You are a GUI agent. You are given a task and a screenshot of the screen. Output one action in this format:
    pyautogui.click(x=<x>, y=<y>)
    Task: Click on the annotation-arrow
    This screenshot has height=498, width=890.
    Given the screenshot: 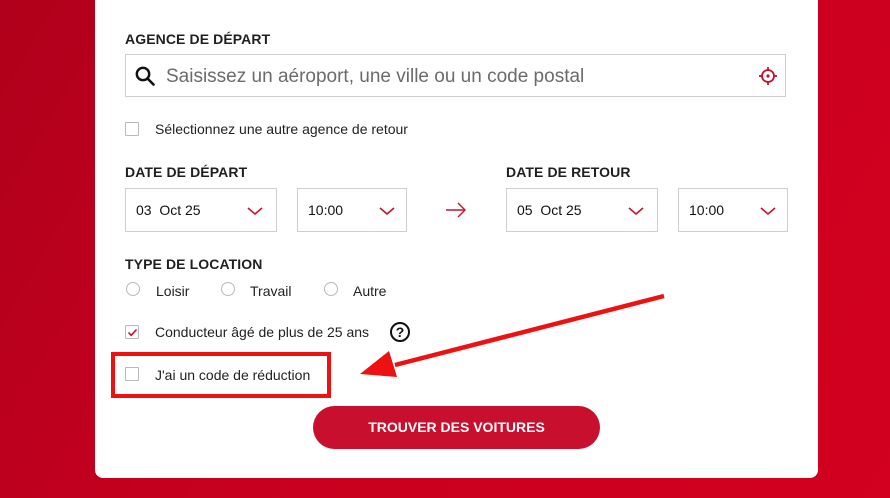 What is the action you would take?
    pyautogui.click(x=512, y=335)
    